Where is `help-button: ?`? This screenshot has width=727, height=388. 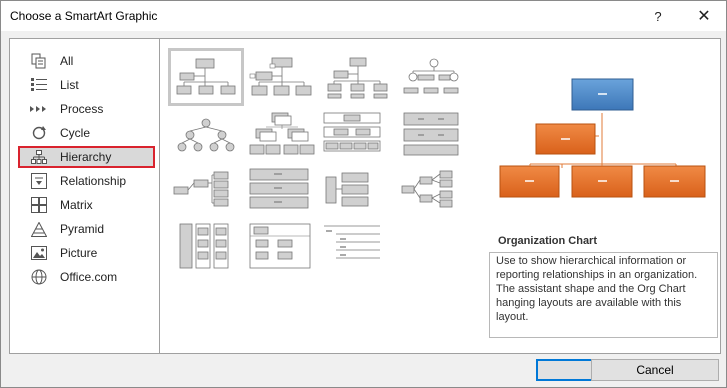
help-button: ? is located at coordinates (658, 16).